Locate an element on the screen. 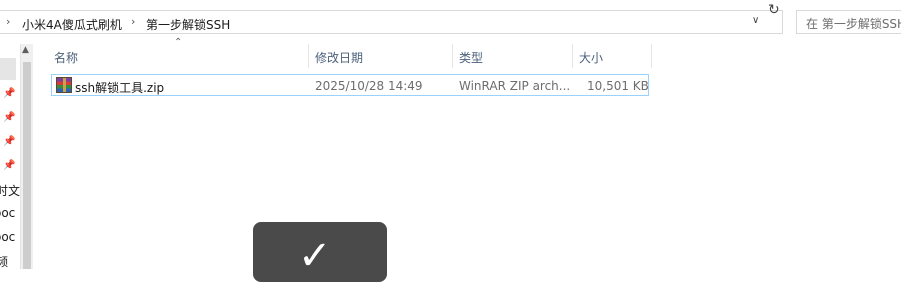 The width and height of the screenshot is (901, 282). column-header-modified: 修改日期 is located at coordinates (339, 57).